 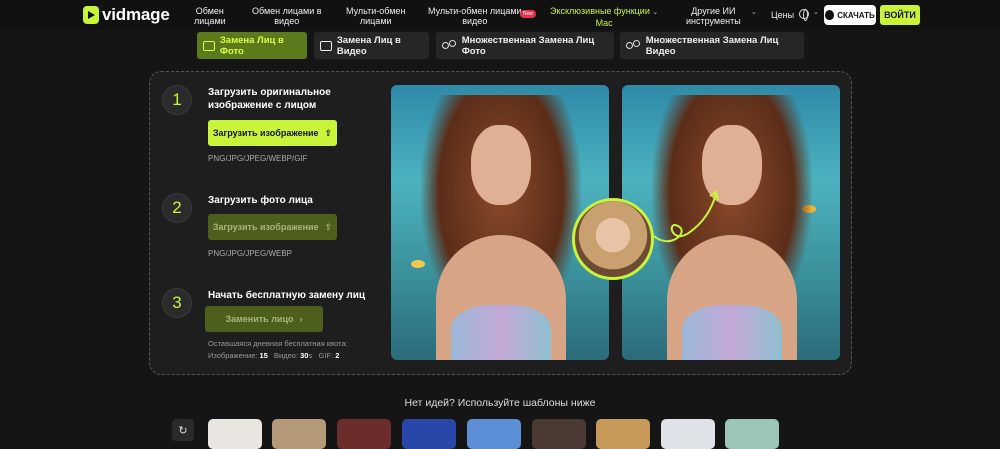 I want to click on download-button: СКАЧАТЬ, so click(x=850, y=15).